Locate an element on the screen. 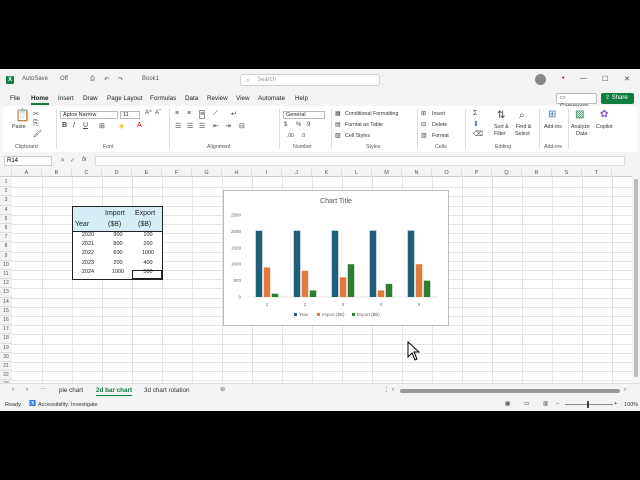 The image size is (640, 480). tab-formulas: Formulas is located at coordinates (163, 98).